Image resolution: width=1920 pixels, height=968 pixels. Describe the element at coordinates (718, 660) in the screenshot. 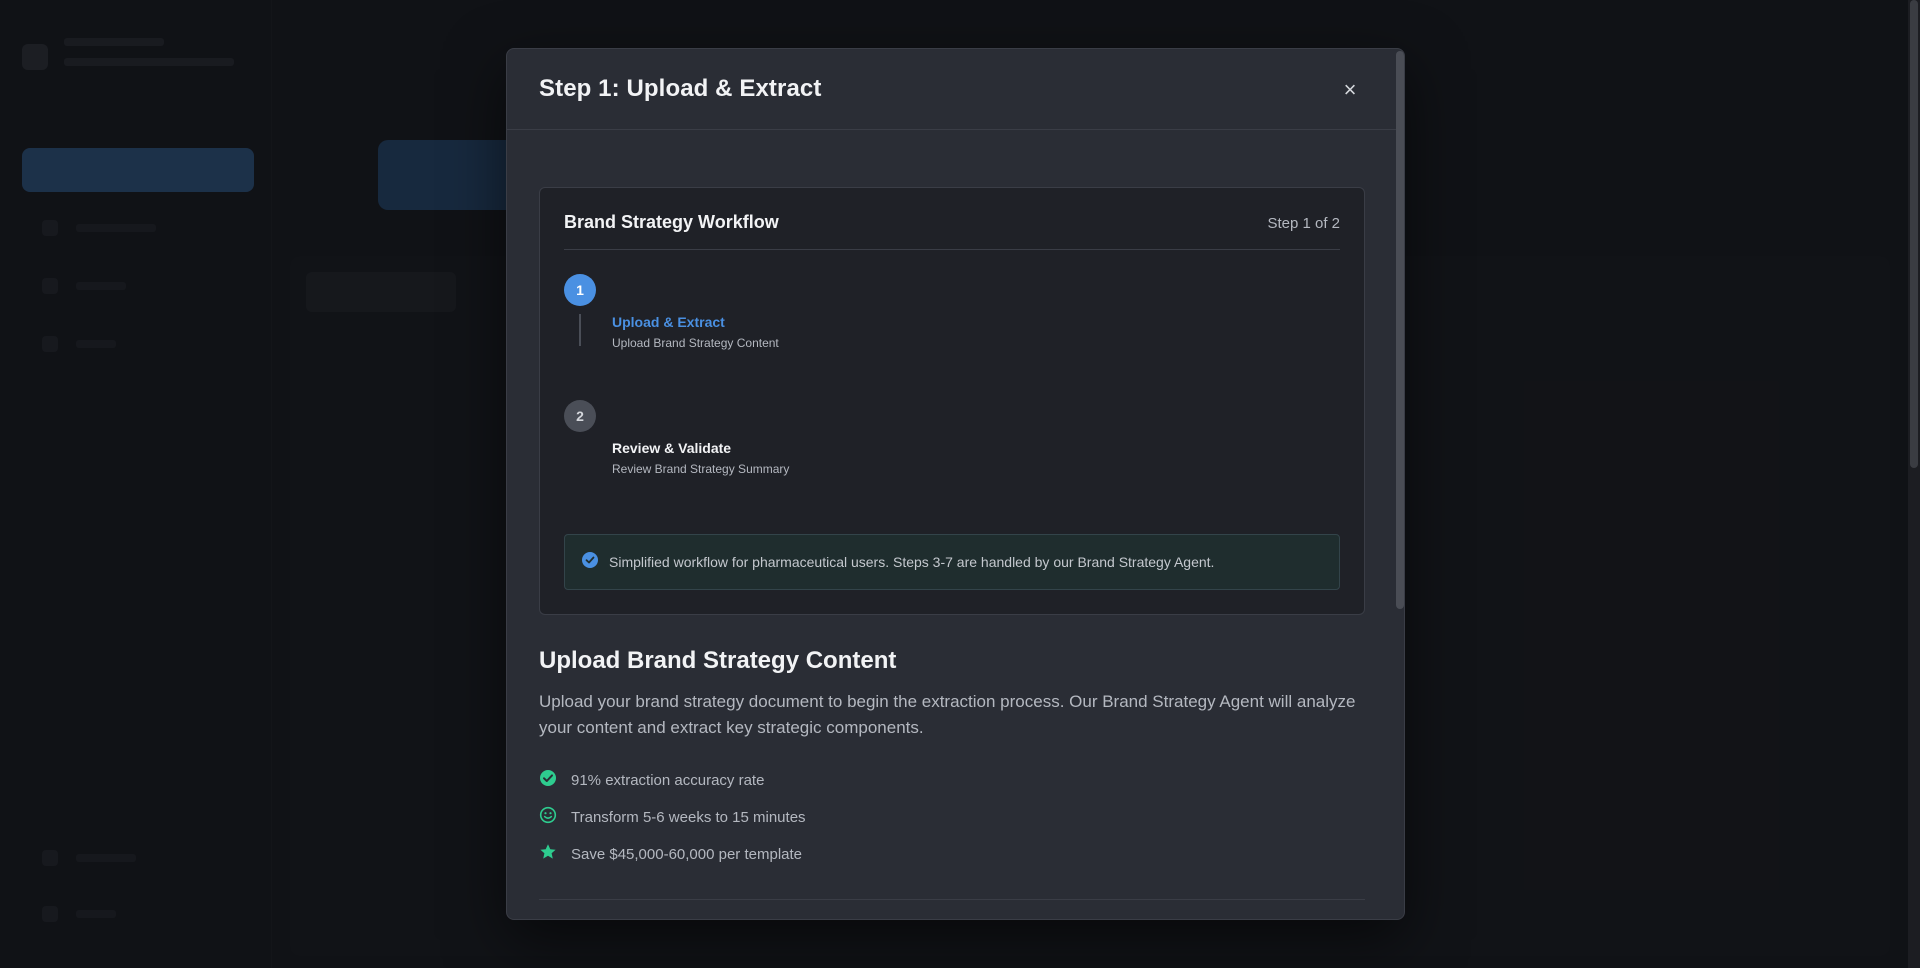

I see `upload-section-title: Upload Brand Strategy Content` at that location.